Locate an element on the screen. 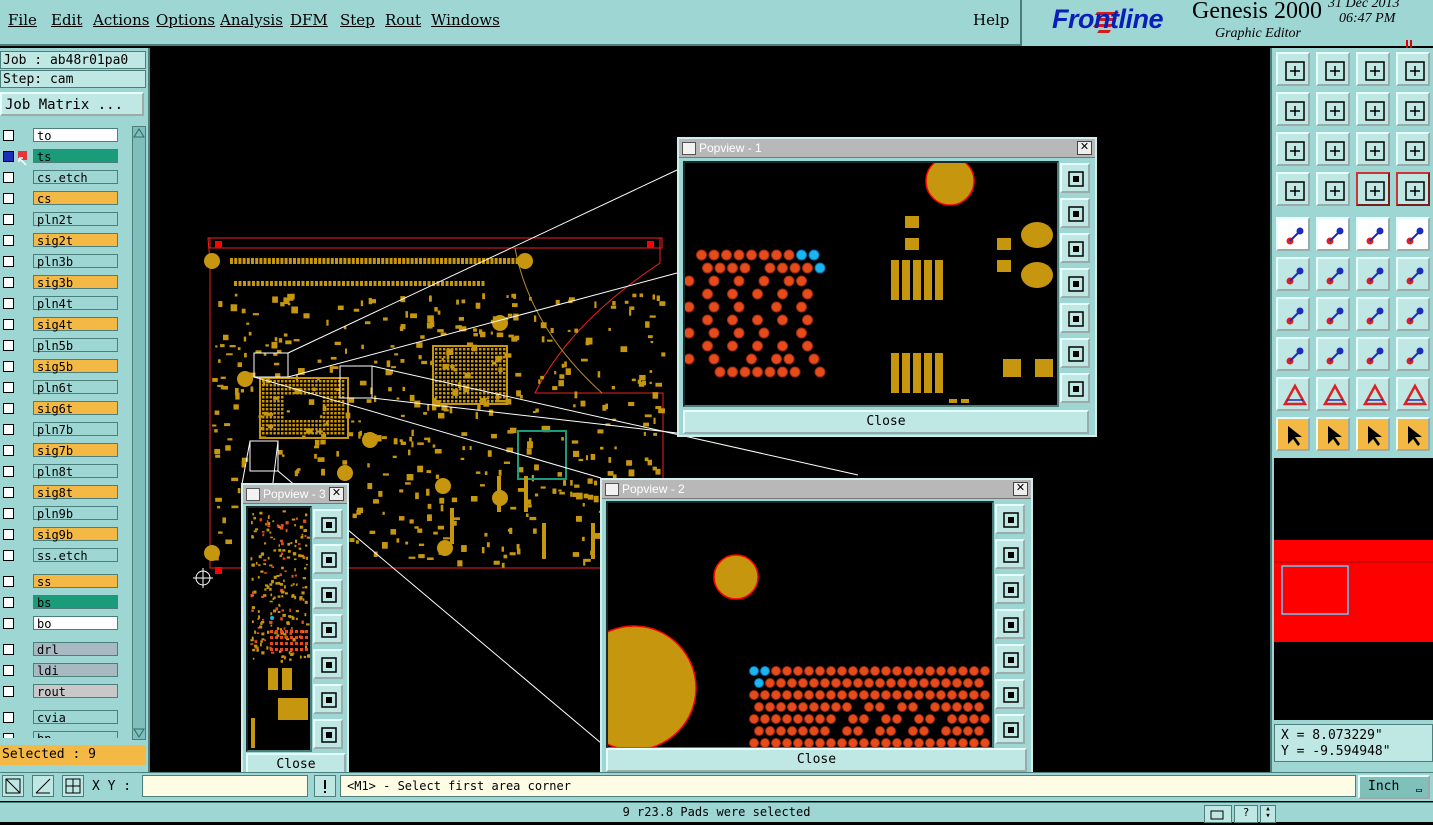 The height and width of the screenshot is (825, 1433). layer-row-pln9b: pln9b is located at coordinates (60, 513).